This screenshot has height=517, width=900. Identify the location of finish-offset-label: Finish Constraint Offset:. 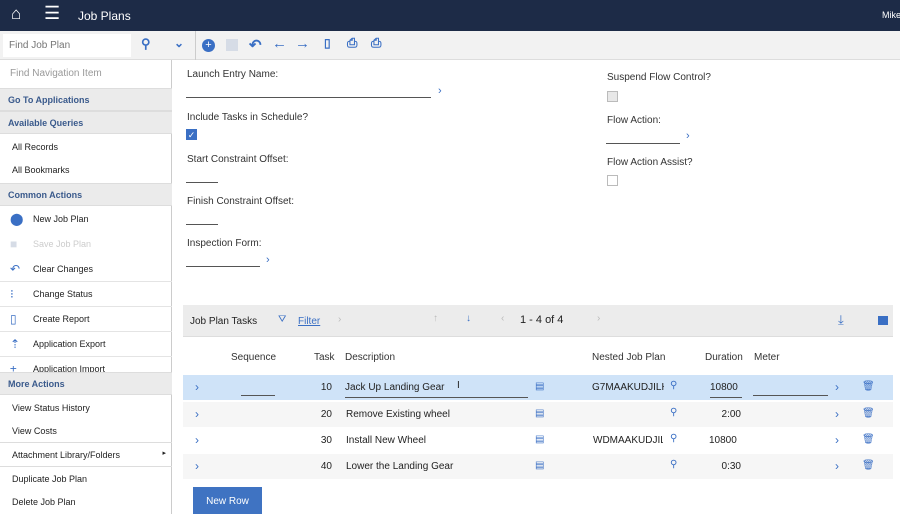
(241, 201).